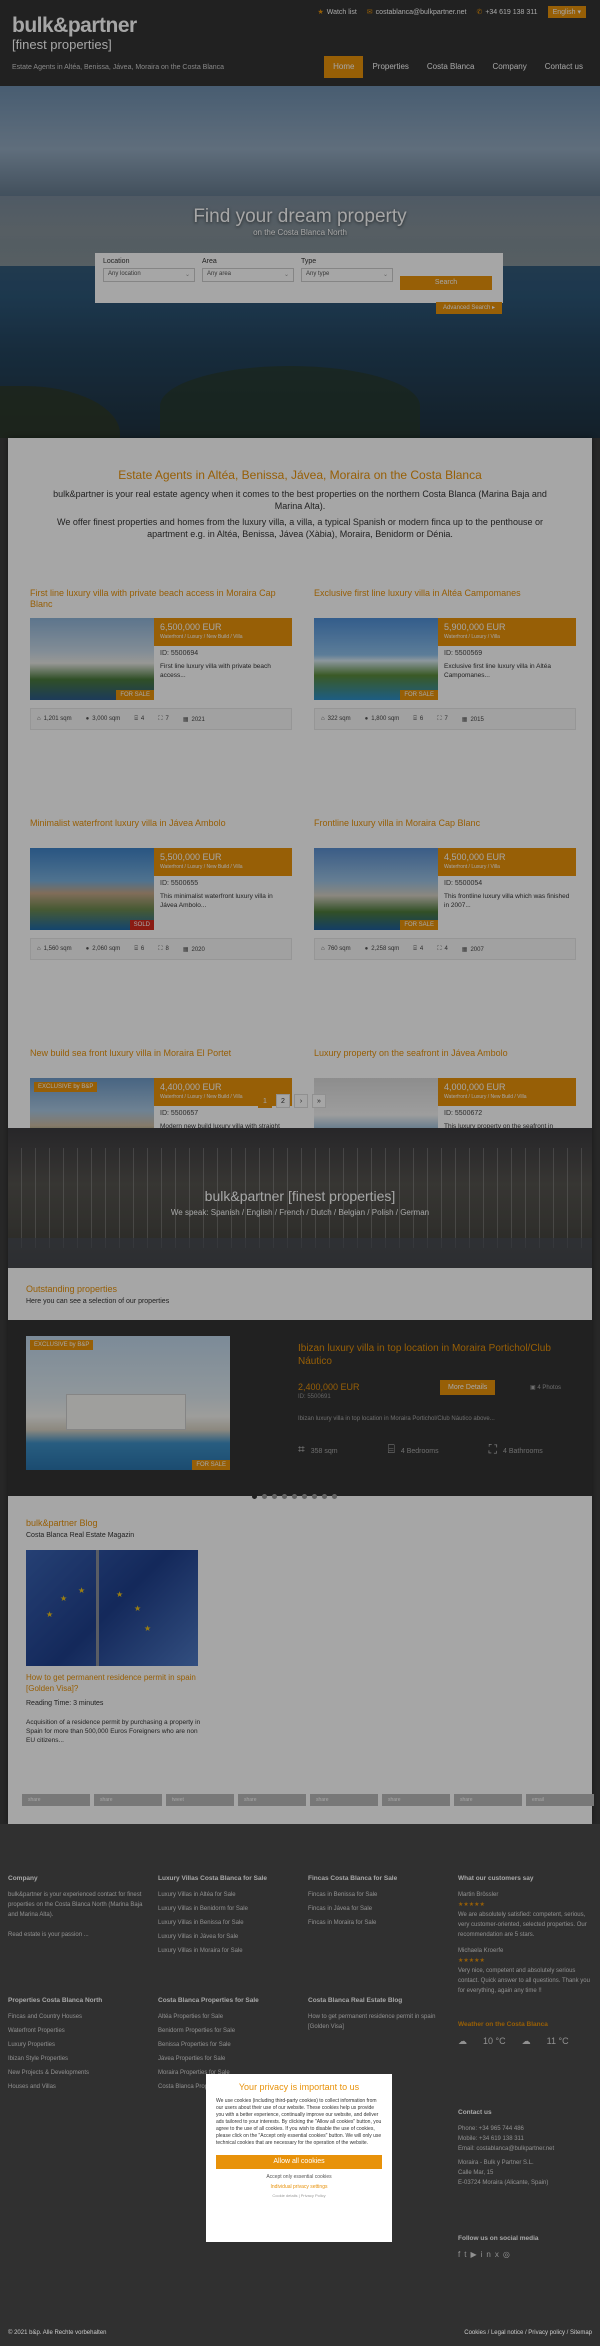 The height and width of the screenshot is (2346, 600). Describe the element at coordinates (299, 2162) in the screenshot. I see `allow-all-cookies-button: Allow all cookies` at that location.